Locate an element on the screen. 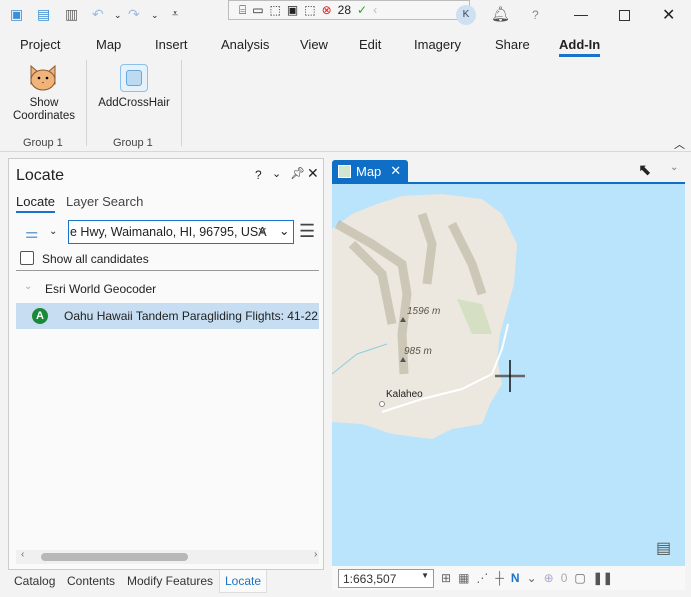 The height and width of the screenshot is (597, 691). tab-modify-features: Modify Features is located at coordinates (170, 581).